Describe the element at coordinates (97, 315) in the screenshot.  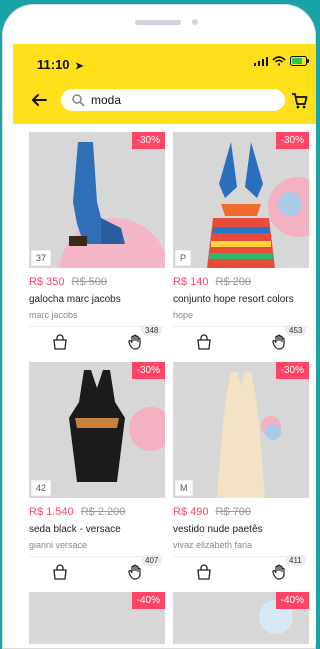
I see `product-brand: marc jacobs` at that location.